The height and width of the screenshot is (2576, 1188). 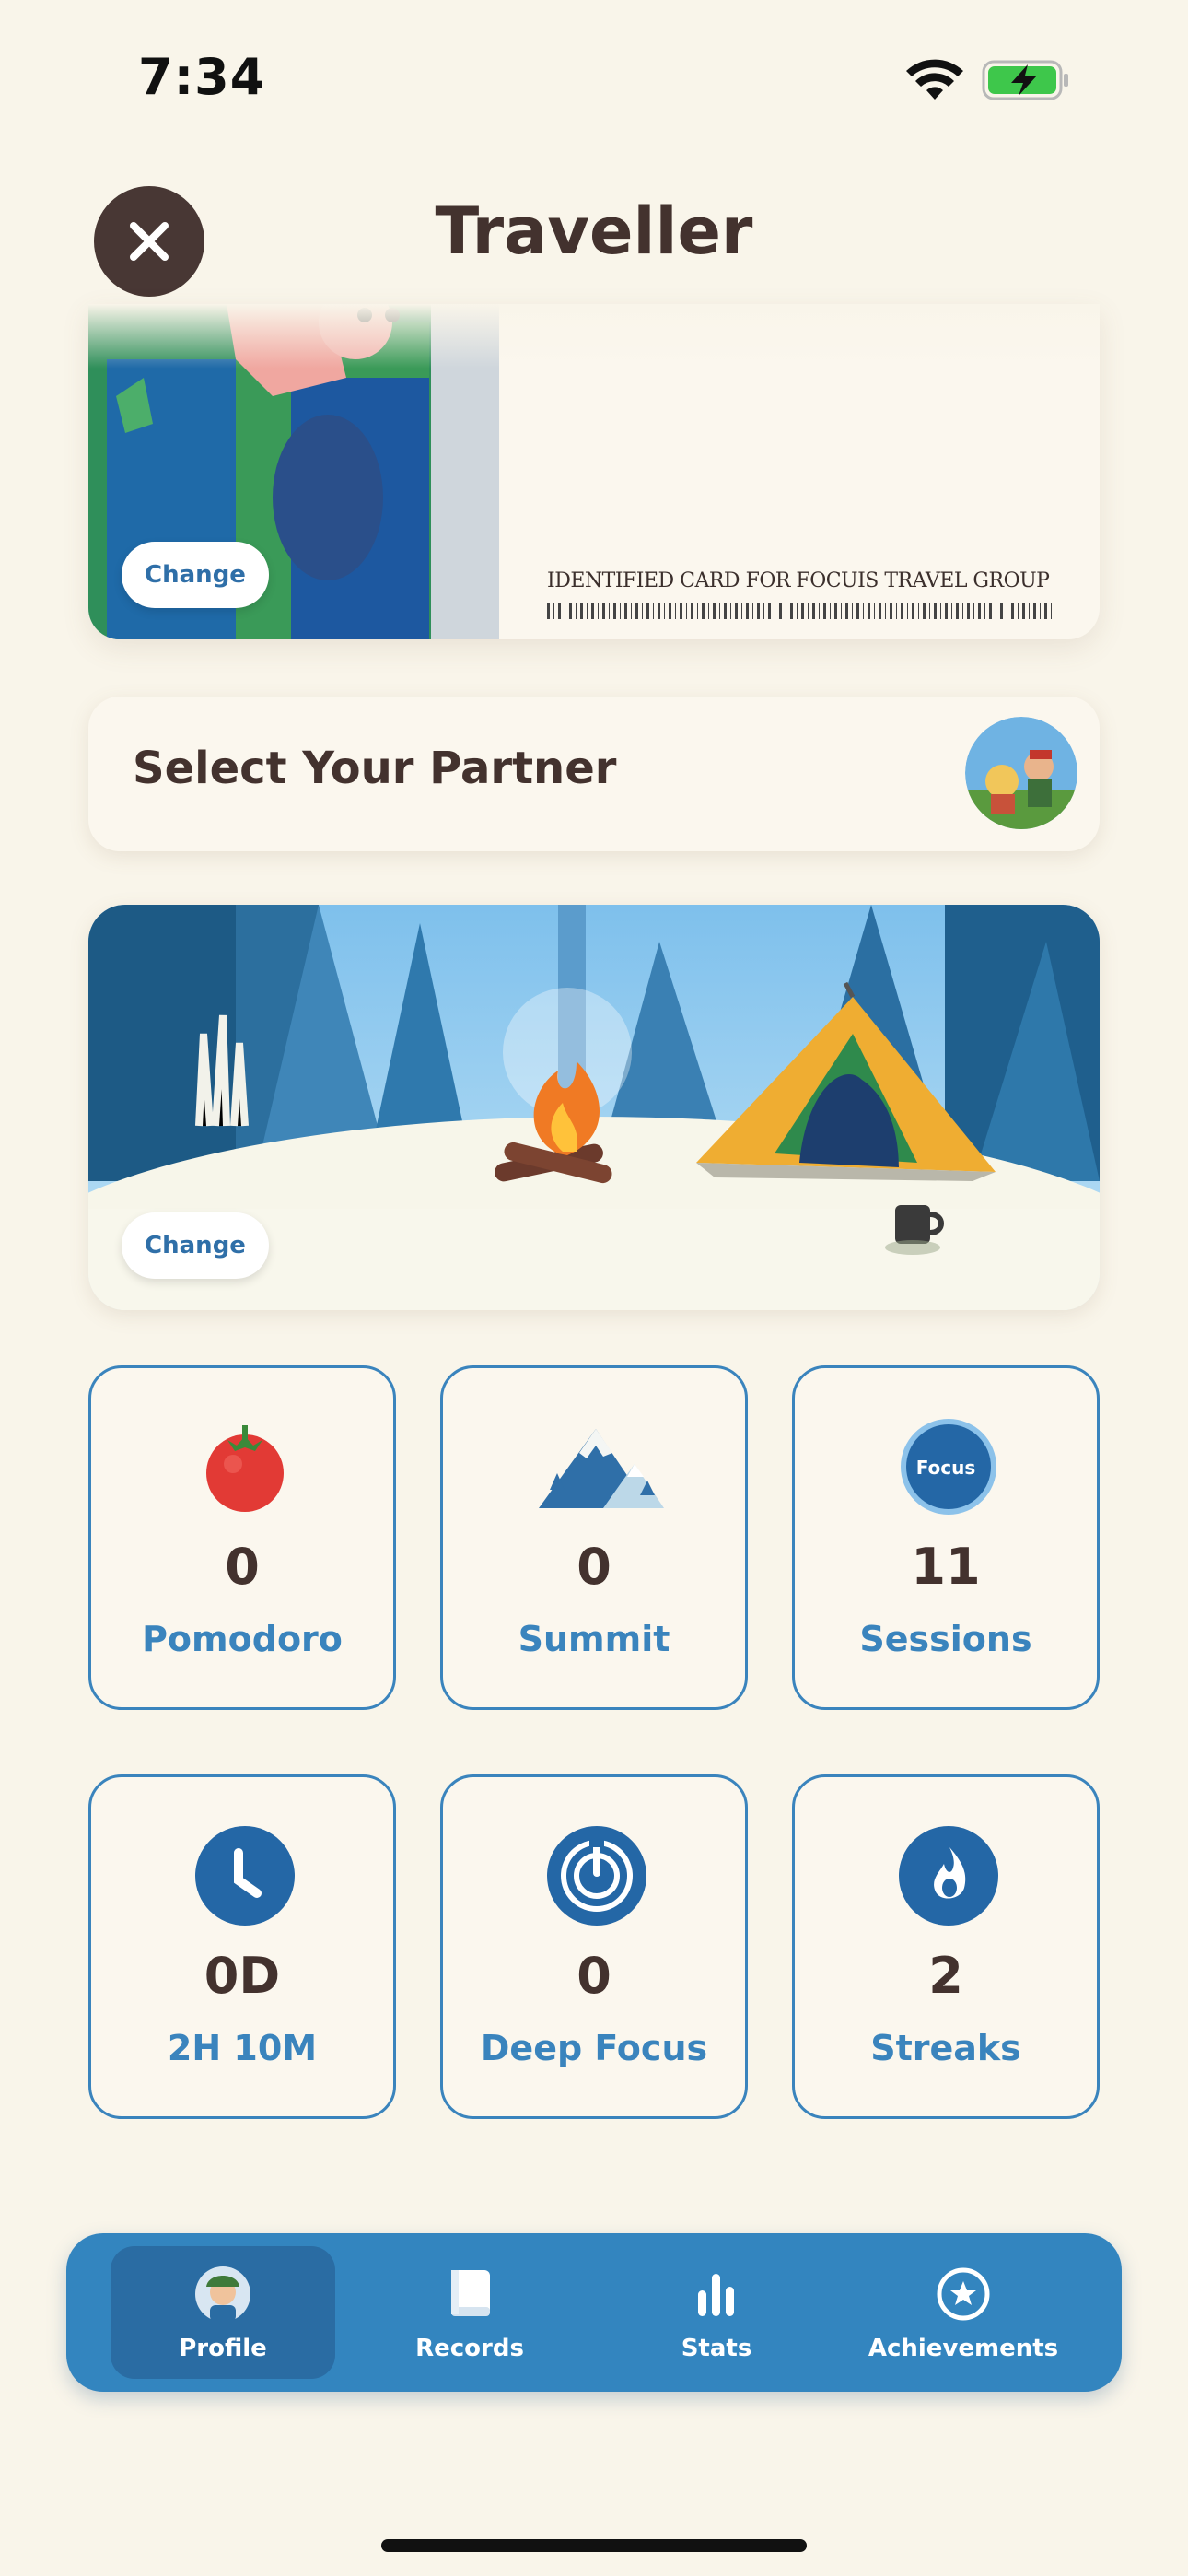 What do you see at coordinates (1021, 773) in the screenshot?
I see `partner-avatar` at bounding box center [1021, 773].